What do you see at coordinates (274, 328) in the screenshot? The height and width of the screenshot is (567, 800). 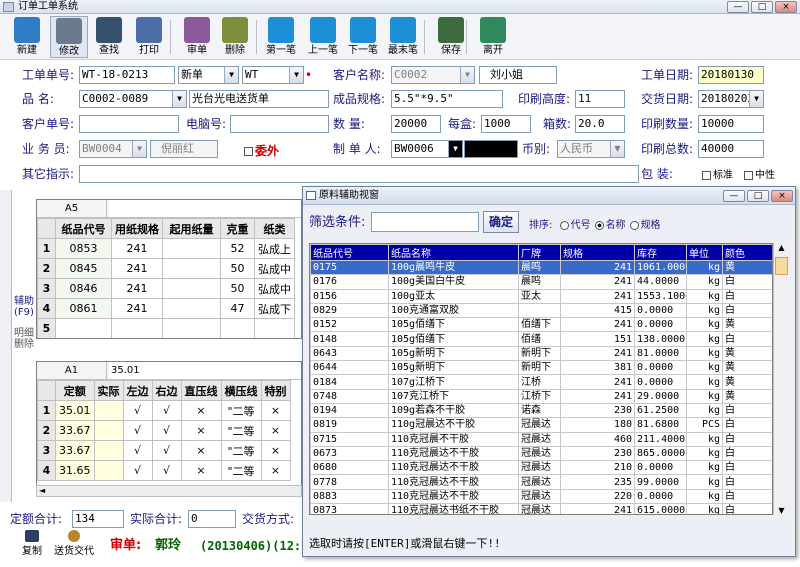 I see `cell-kind` at bounding box center [274, 328].